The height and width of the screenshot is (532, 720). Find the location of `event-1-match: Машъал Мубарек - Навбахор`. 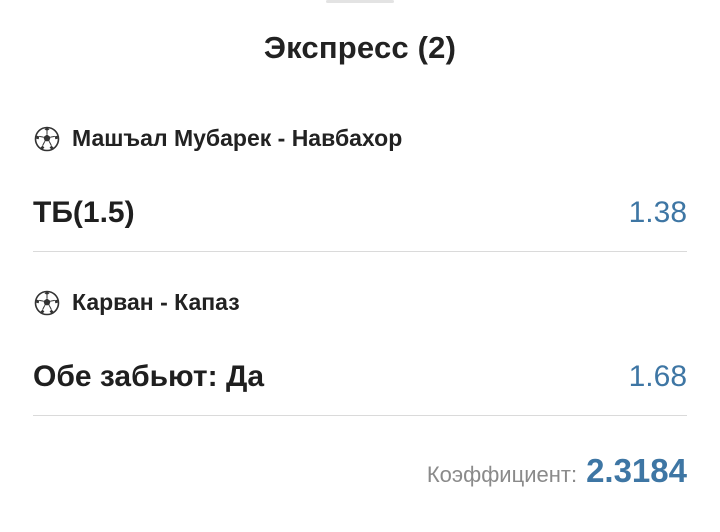

event-1-match: Машъал Мубарек - Навбахор is located at coordinates (218, 138).